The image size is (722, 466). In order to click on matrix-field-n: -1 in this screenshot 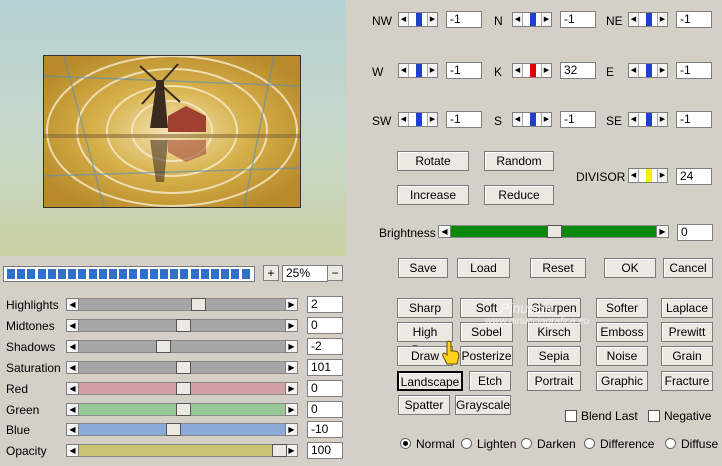, I will do `click(578, 19)`.